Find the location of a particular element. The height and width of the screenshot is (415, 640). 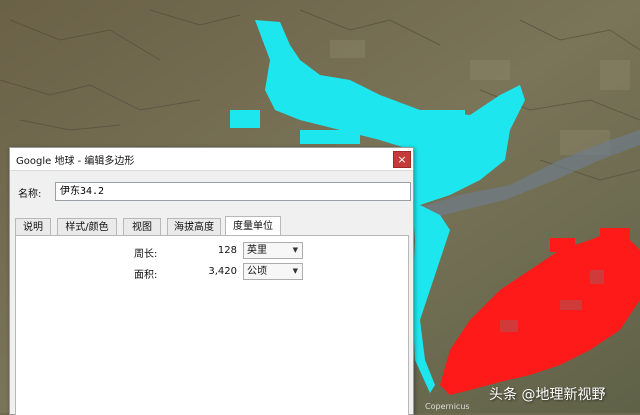

close-button: × is located at coordinates (402, 159).